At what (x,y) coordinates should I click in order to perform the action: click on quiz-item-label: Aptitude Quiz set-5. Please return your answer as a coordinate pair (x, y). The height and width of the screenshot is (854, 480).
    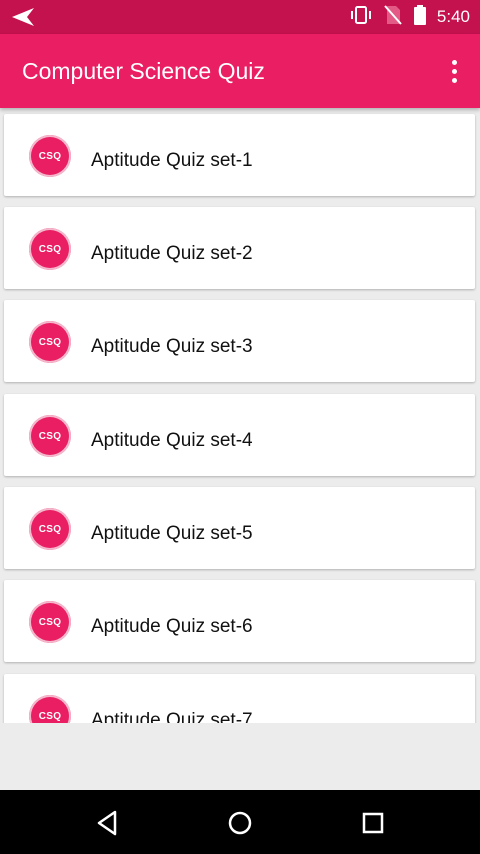
    Looking at the image, I should click on (172, 533).